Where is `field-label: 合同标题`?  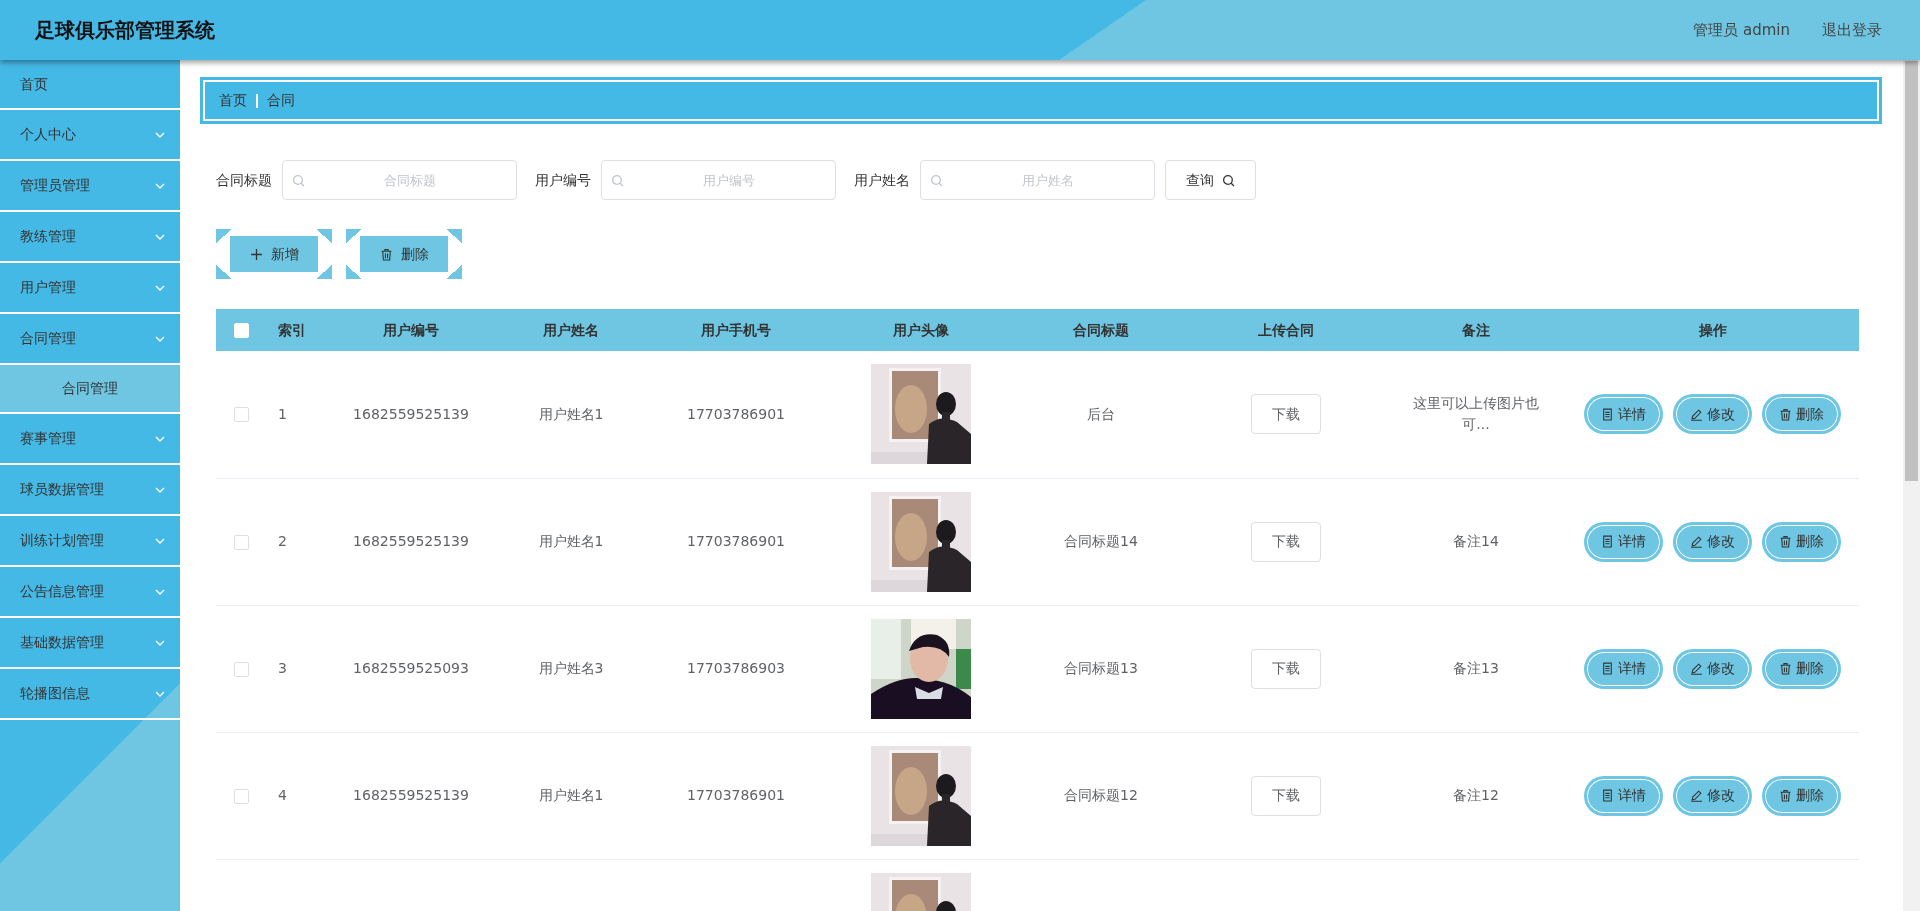
field-label: 合同标题 is located at coordinates (244, 180).